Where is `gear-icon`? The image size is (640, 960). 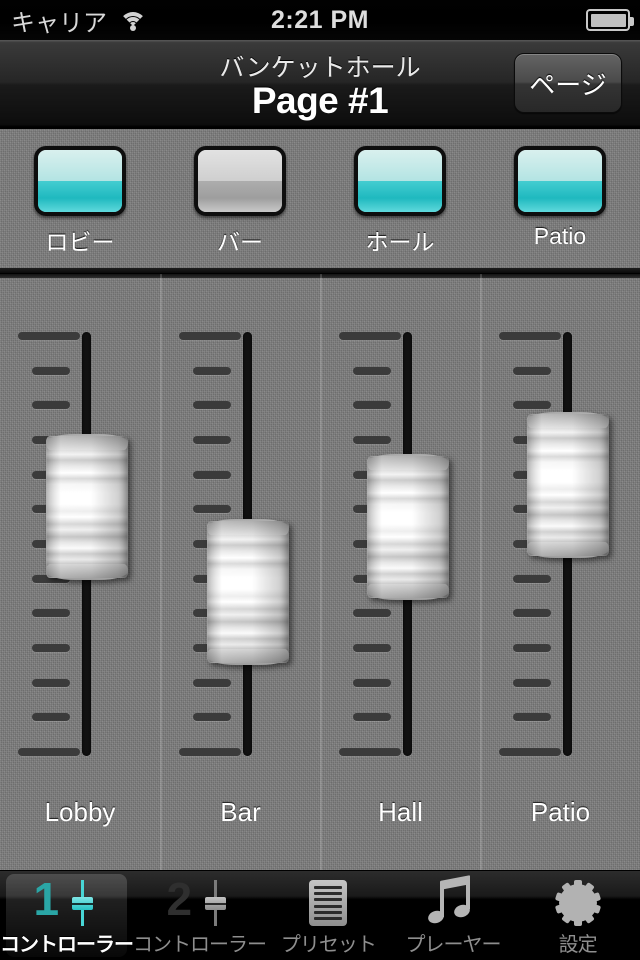 gear-icon is located at coordinates (577, 903).